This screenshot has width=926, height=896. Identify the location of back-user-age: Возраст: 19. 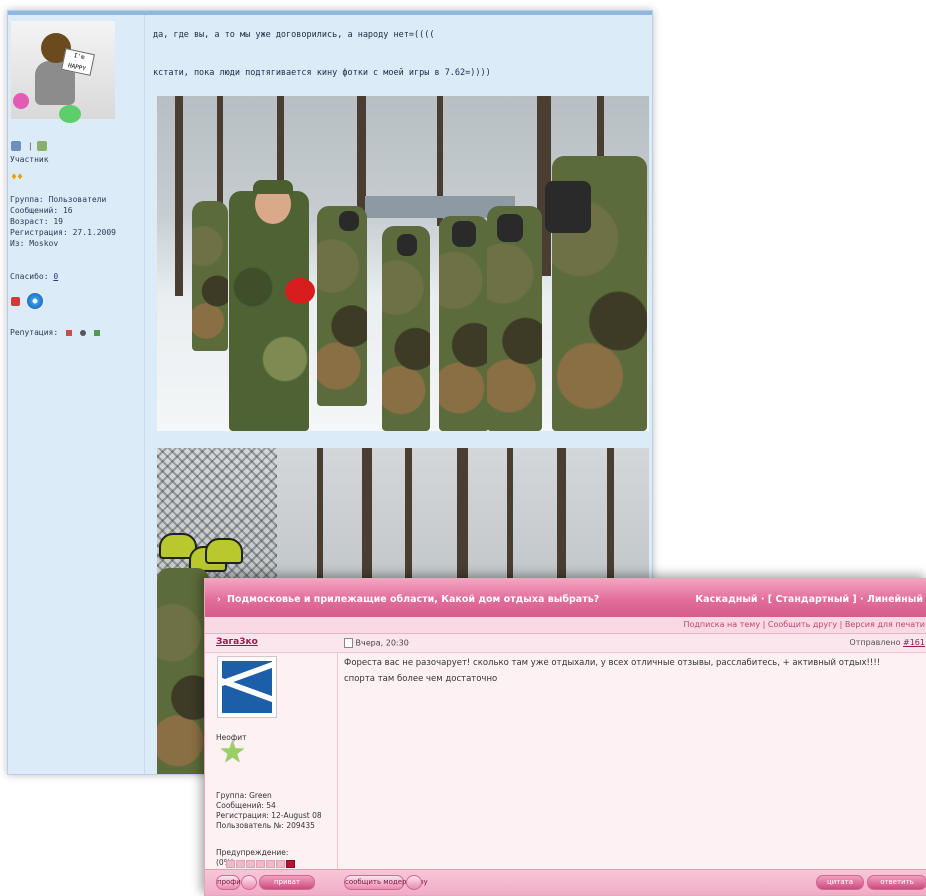
(36, 221).